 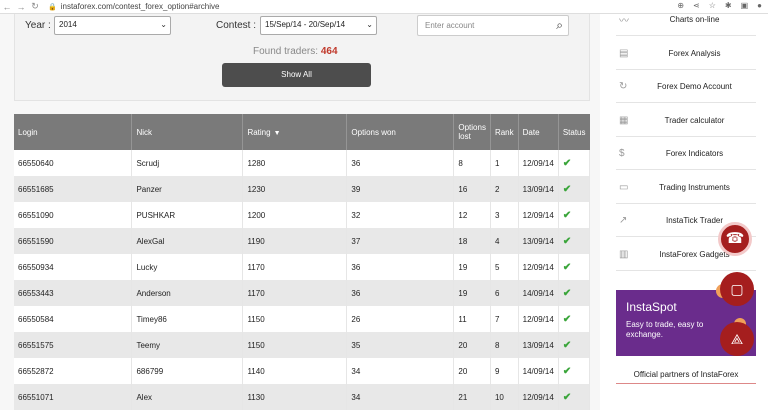 I want to click on cell-nick: PUSHKAR, so click(x=187, y=215).